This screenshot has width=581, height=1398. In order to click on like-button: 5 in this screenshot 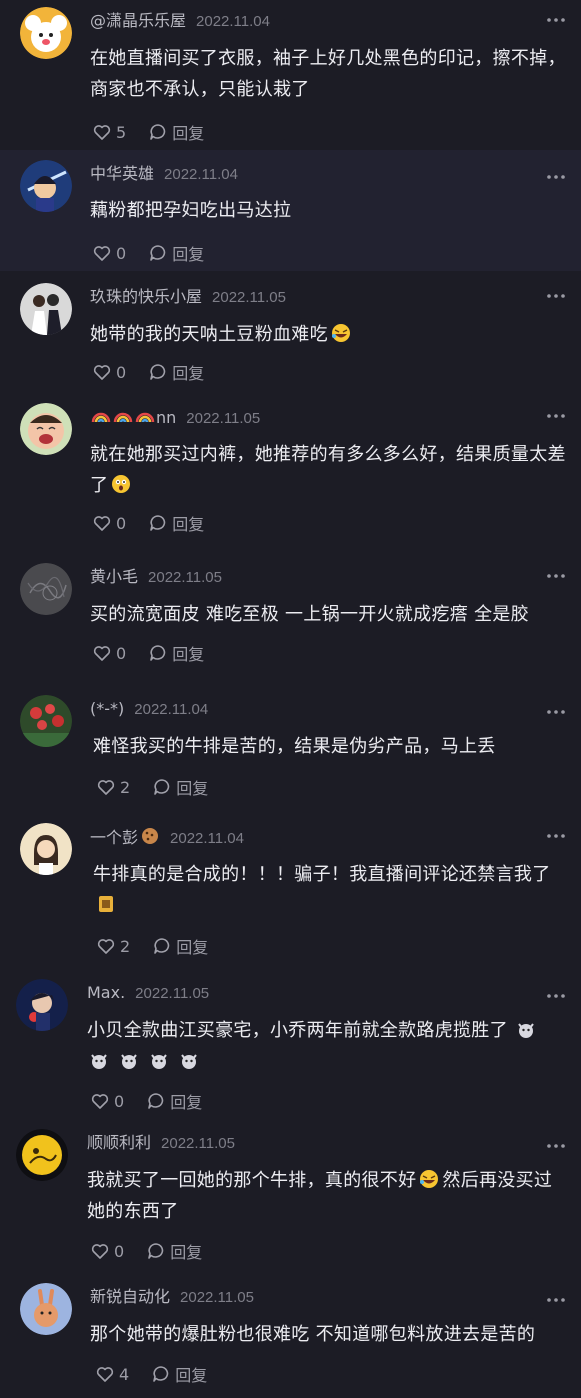, I will do `click(109, 132)`.